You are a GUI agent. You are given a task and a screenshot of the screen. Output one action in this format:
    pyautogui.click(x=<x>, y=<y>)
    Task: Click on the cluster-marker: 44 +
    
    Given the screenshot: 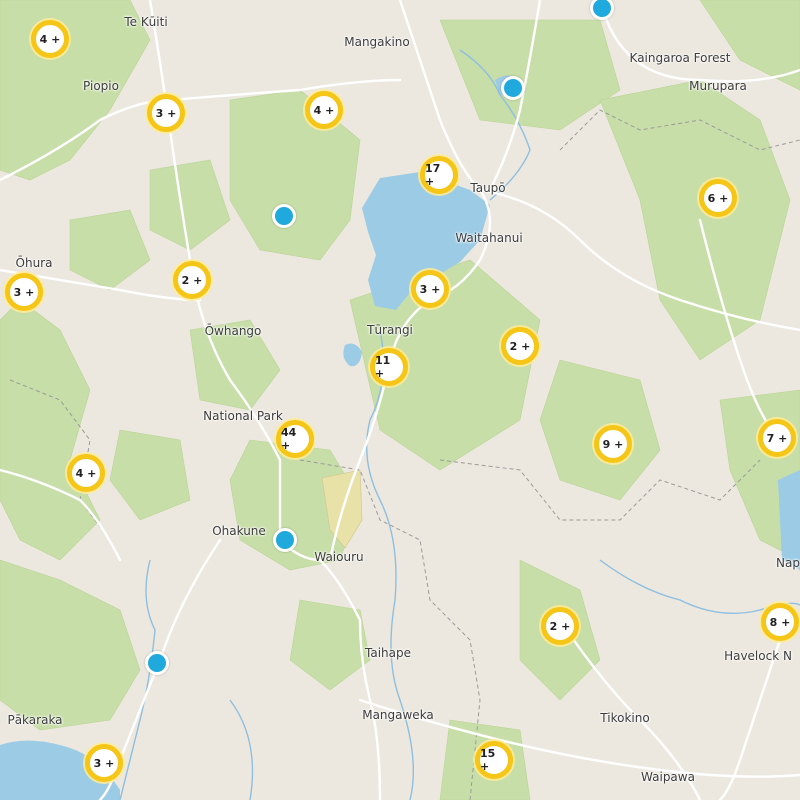 What is the action you would take?
    pyautogui.click(x=295, y=439)
    